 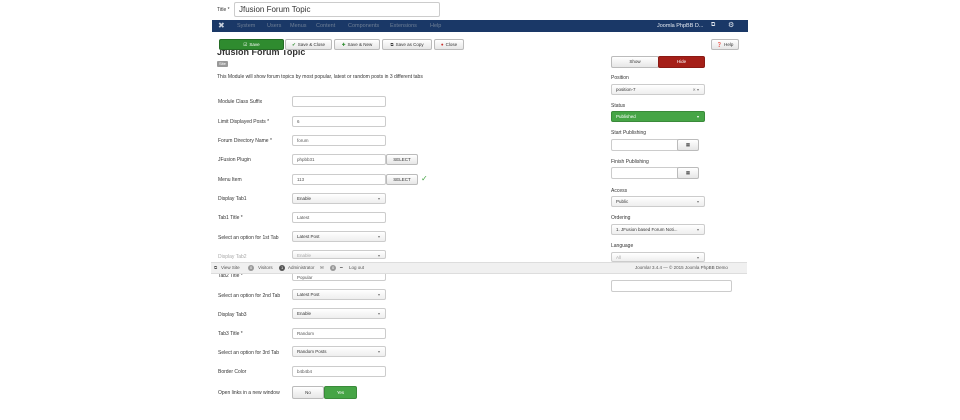 I want to click on ordering-select: 1. JFusion based Forum Noti... ▾, so click(x=658, y=229).